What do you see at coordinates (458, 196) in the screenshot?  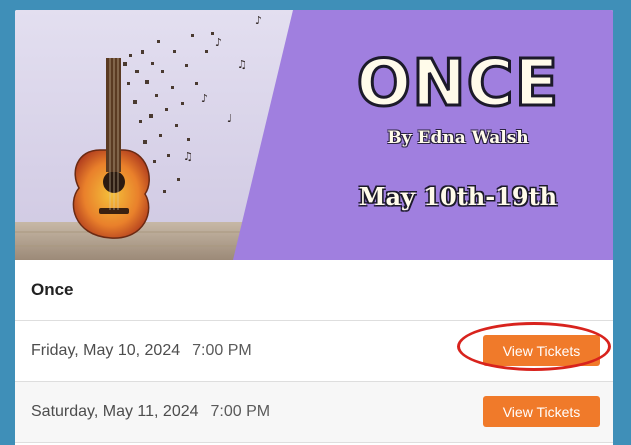 I see `banner-dates: May 10th-19th` at bounding box center [458, 196].